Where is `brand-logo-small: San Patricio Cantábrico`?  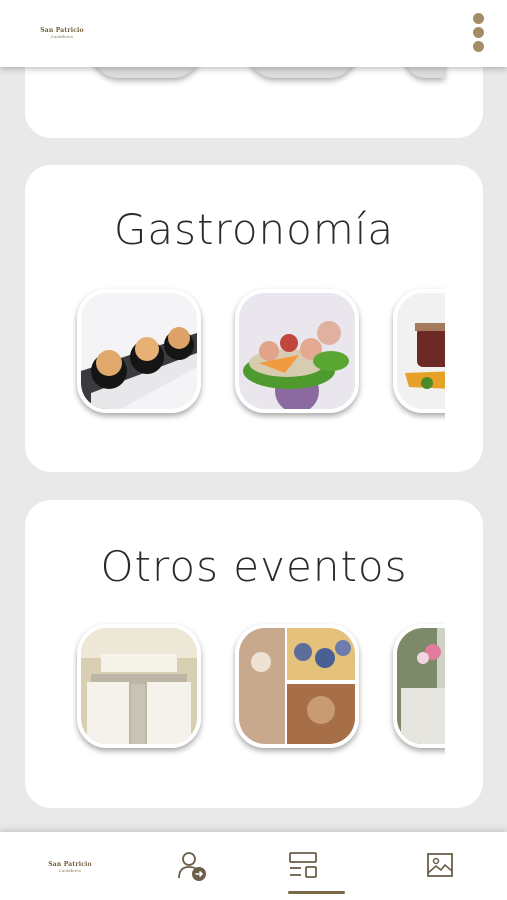
brand-logo-small: San Patricio Cantábrico is located at coordinates (70, 867).